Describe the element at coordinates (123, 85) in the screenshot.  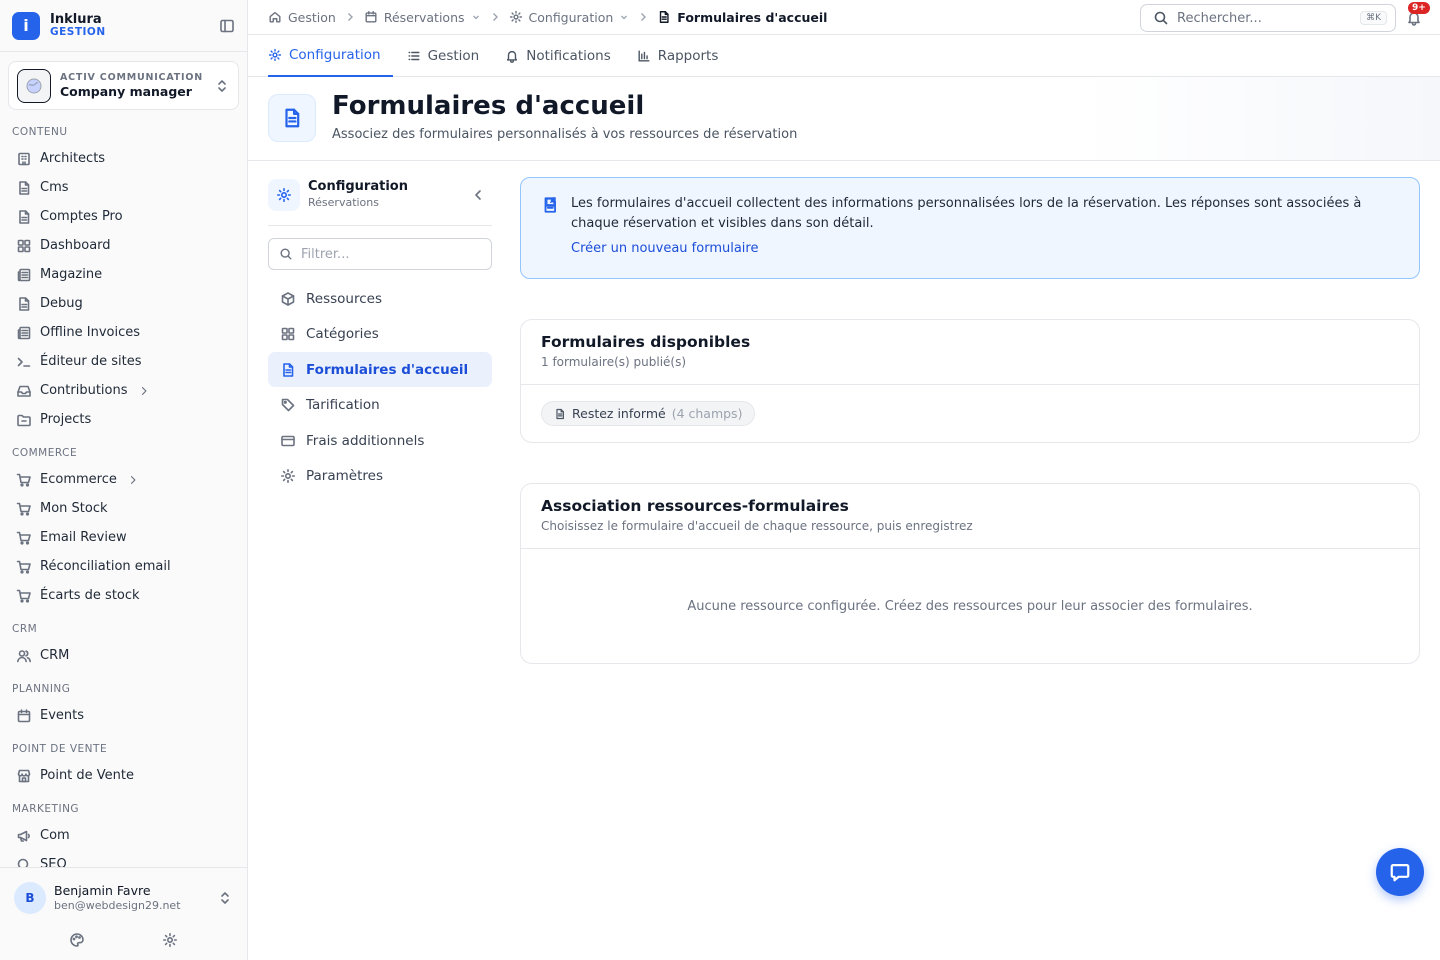
I see `org-switcher: ACTIV COMMUNICATION Company manager` at that location.